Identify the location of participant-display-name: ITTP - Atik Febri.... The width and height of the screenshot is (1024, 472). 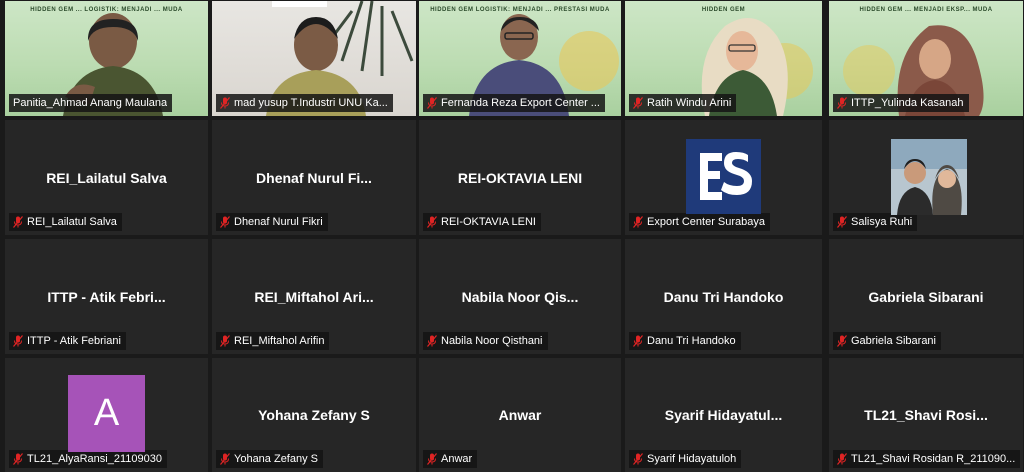
(106, 296).